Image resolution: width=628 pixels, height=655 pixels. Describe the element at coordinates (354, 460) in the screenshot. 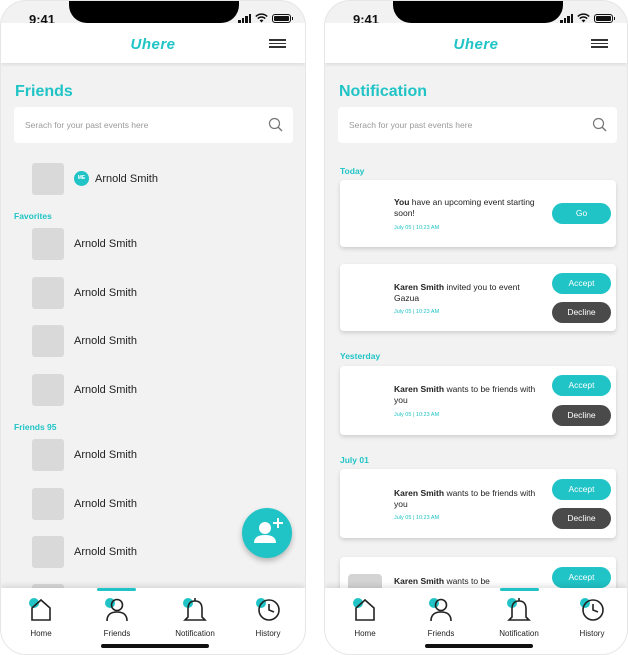

I see `group-label-july01: July 01` at that location.